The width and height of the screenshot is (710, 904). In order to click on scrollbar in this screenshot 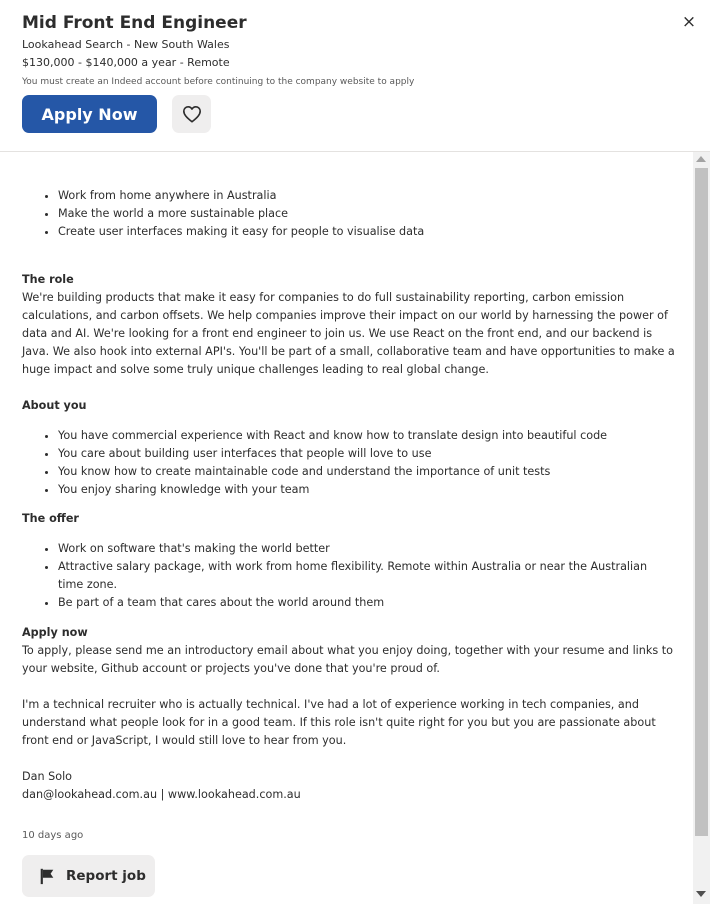, I will do `click(701, 528)`.